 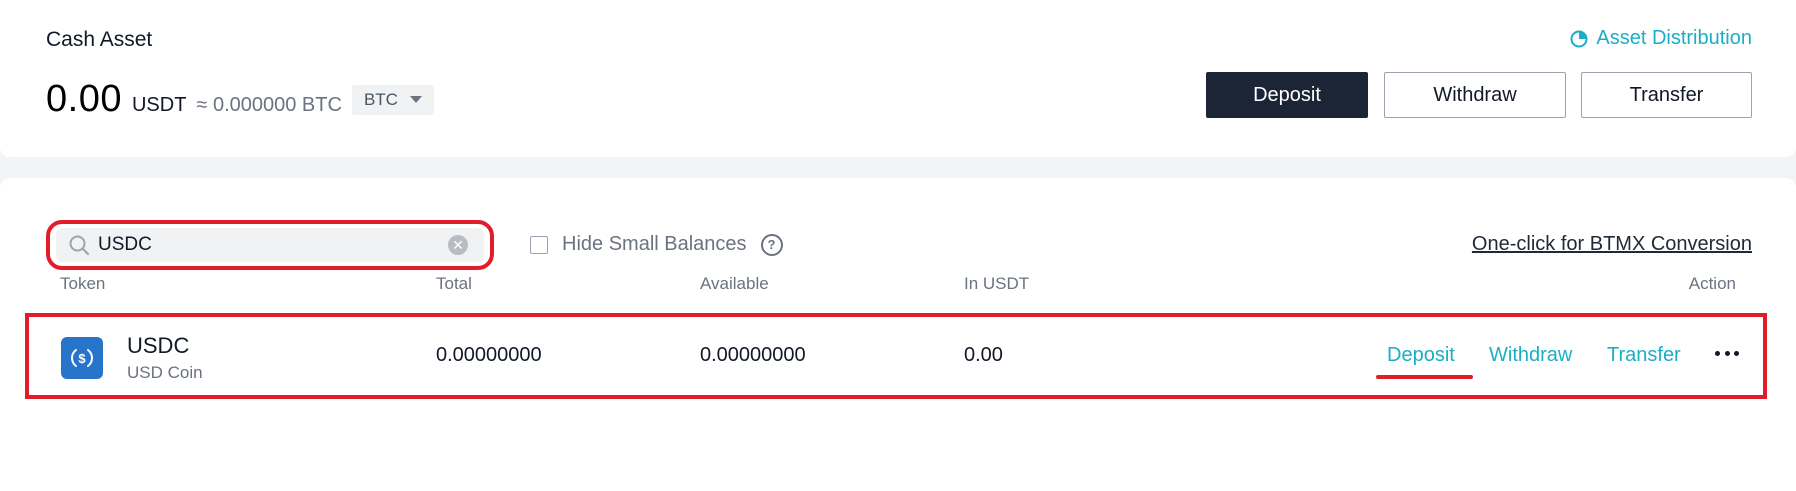 I want to click on deposit-button: Deposit, so click(x=1287, y=95).